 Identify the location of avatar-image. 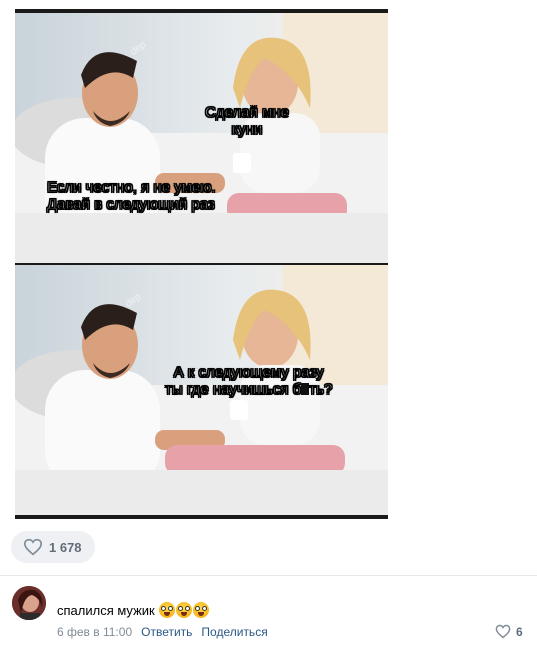
(29, 603).